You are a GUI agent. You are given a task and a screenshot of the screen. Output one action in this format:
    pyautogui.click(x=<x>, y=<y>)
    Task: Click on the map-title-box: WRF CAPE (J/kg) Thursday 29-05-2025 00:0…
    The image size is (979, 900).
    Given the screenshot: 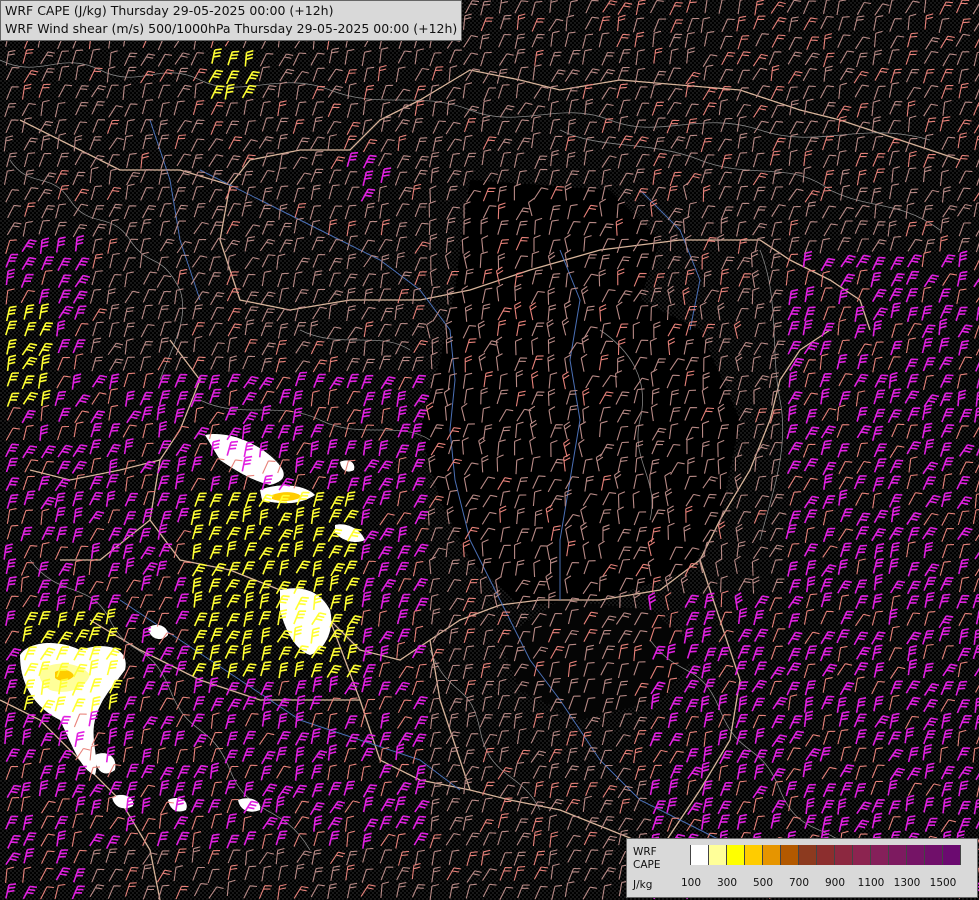 What is the action you would take?
    pyautogui.click(x=231, y=20)
    